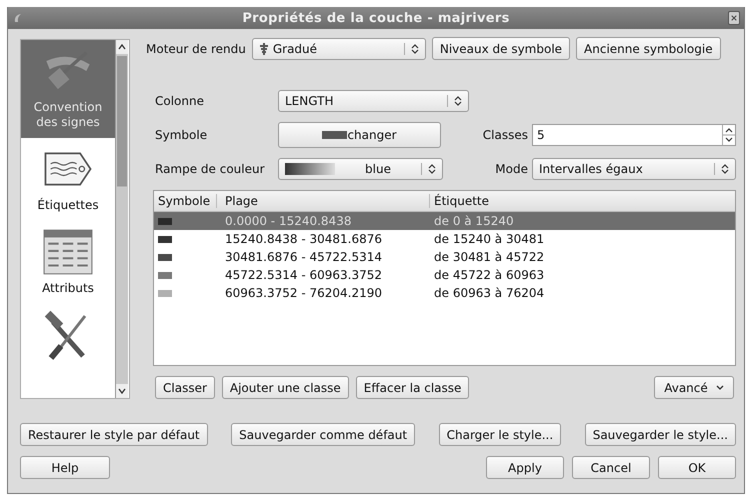 Image resolution: width=751 pixels, height=501 pixels. Describe the element at coordinates (413, 387) in the screenshot. I see `table-action-button: Effacer la classe` at that location.